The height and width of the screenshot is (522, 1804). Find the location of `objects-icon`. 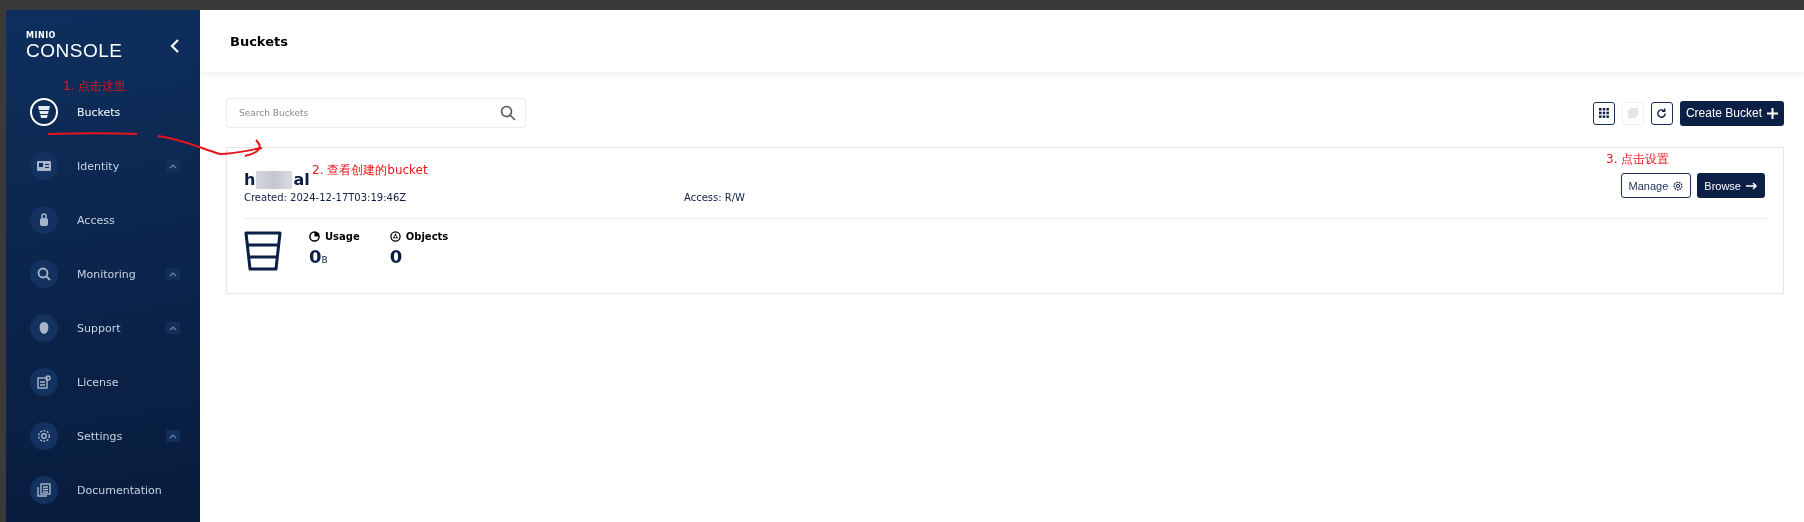

objects-icon is located at coordinates (395, 236).